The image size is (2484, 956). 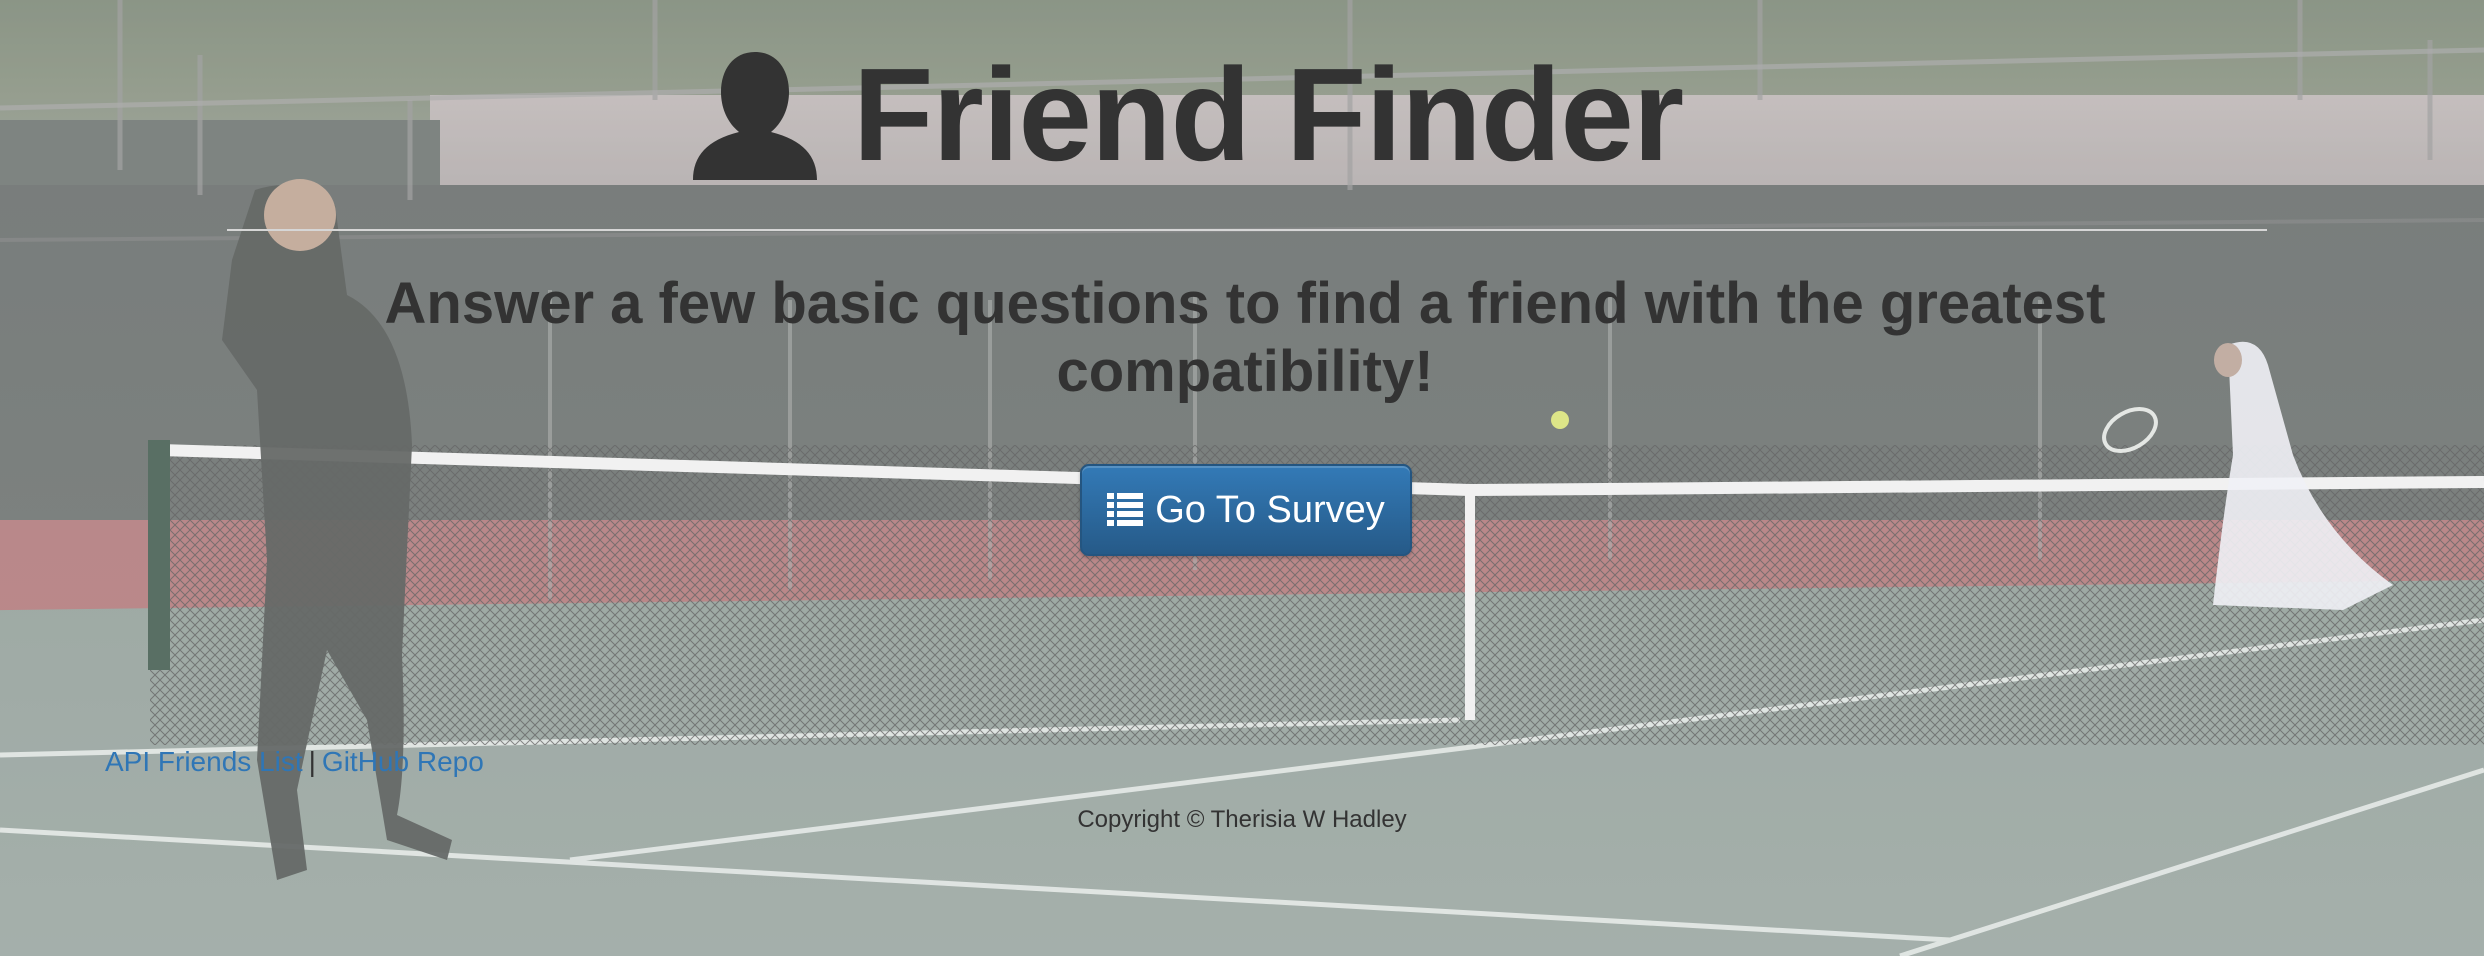 I want to click on api-friends-list-link: API Friends List, so click(x=204, y=761).